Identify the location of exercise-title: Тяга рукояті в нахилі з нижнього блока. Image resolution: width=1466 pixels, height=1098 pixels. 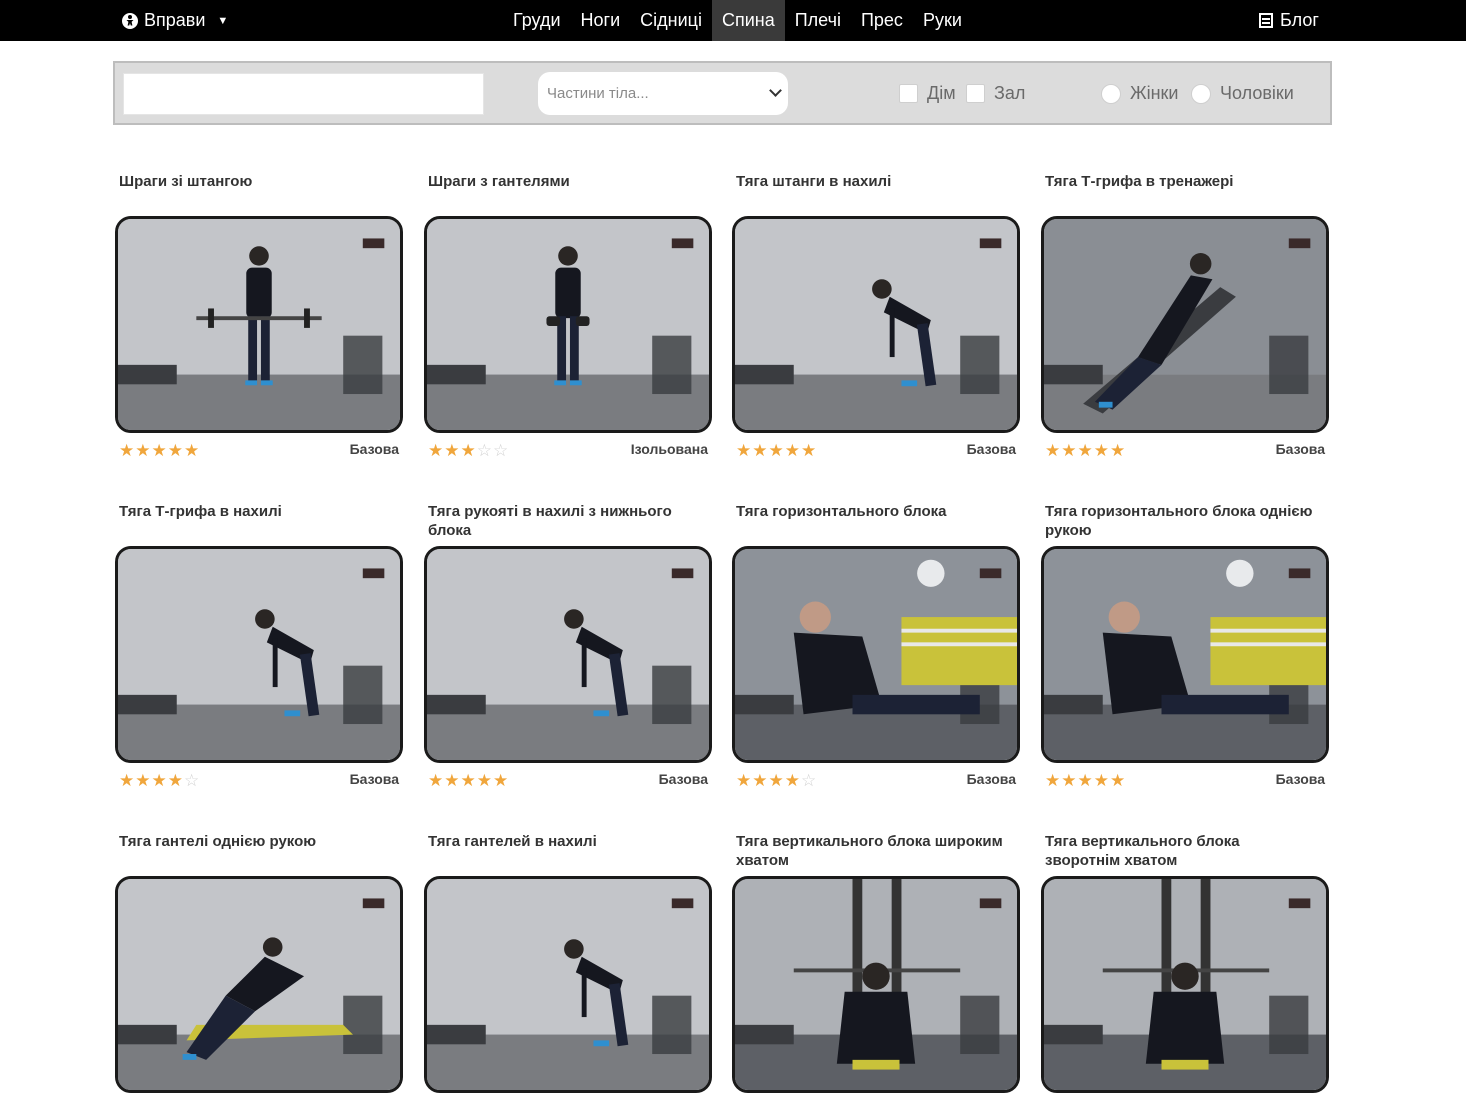
(563, 521).